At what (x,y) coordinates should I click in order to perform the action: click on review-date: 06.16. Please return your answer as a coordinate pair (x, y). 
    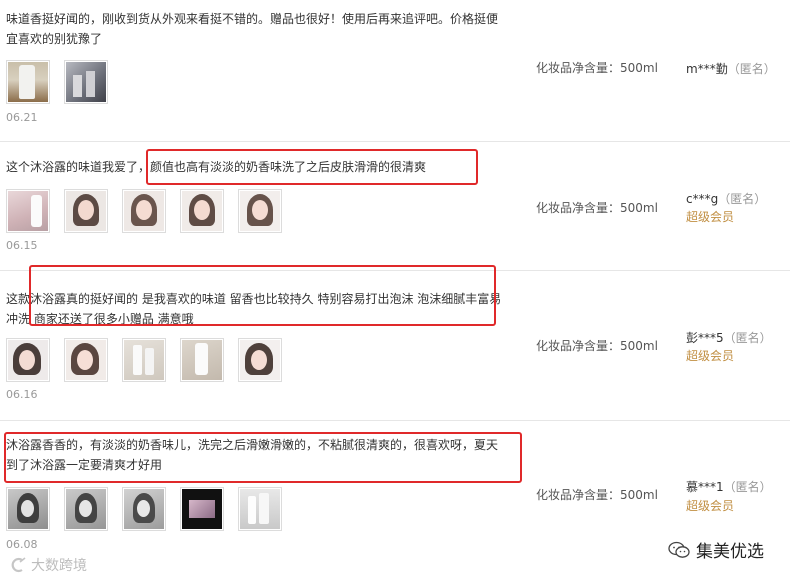
    Looking at the image, I should click on (22, 394).